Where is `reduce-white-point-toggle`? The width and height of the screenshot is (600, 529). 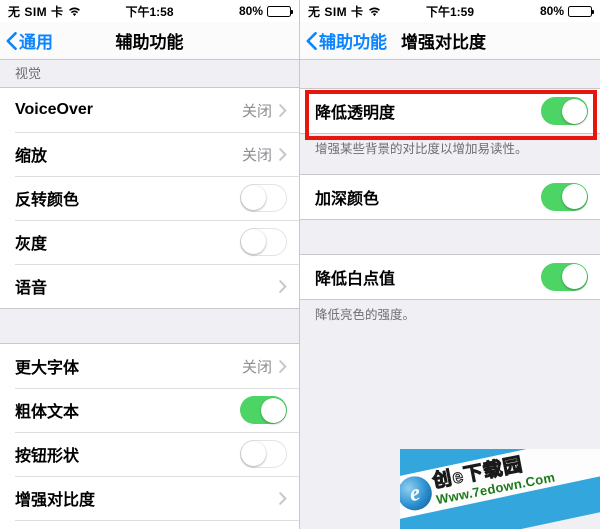 reduce-white-point-toggle is located at coordinates (564, 276).